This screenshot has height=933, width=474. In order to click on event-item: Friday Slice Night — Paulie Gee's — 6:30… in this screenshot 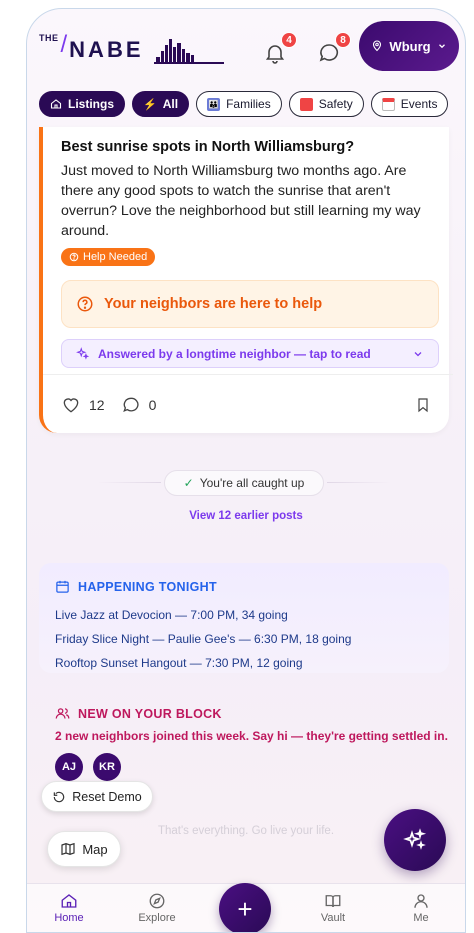, I will do `click(203, 639)`.